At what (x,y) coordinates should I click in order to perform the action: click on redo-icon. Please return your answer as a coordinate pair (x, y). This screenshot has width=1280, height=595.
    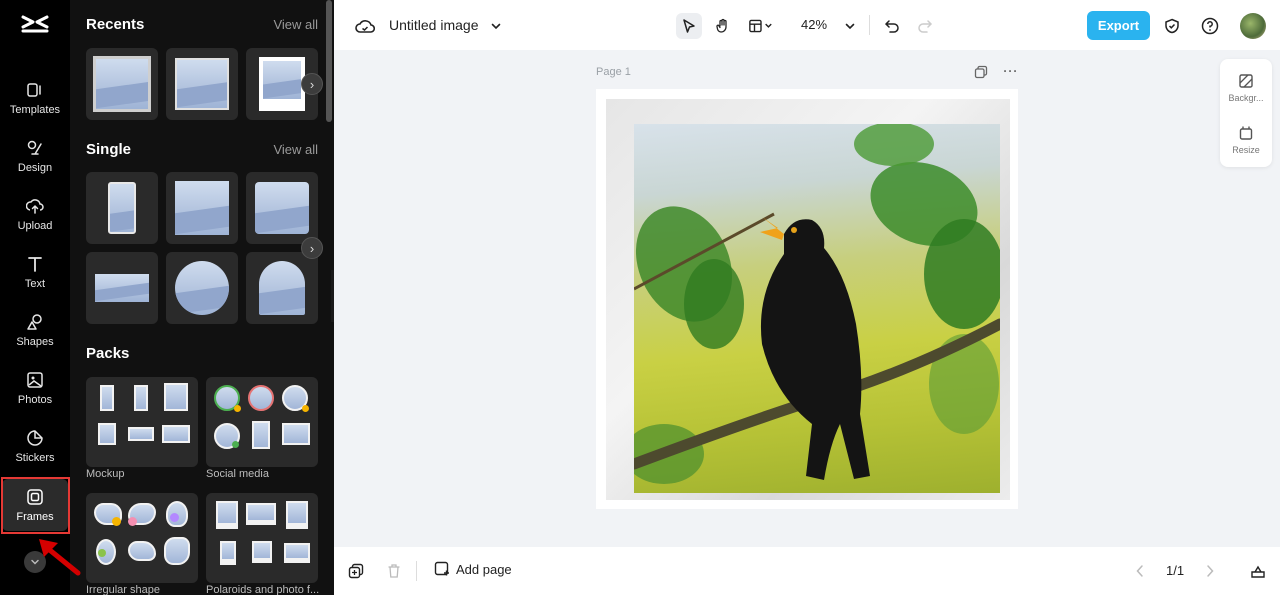
    Looking at the image, I should click on (925, 26).